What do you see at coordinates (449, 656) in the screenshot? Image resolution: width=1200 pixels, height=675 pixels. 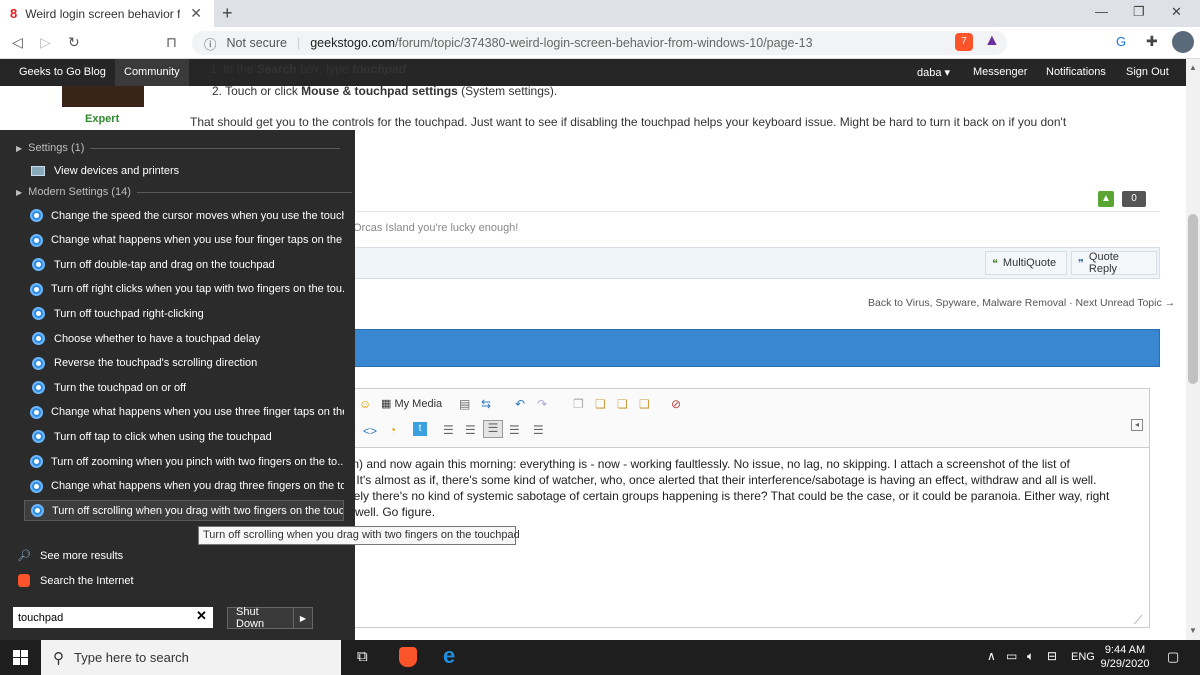 I see `edge-taskbar-icon: e` at bounding box center [449, 656].